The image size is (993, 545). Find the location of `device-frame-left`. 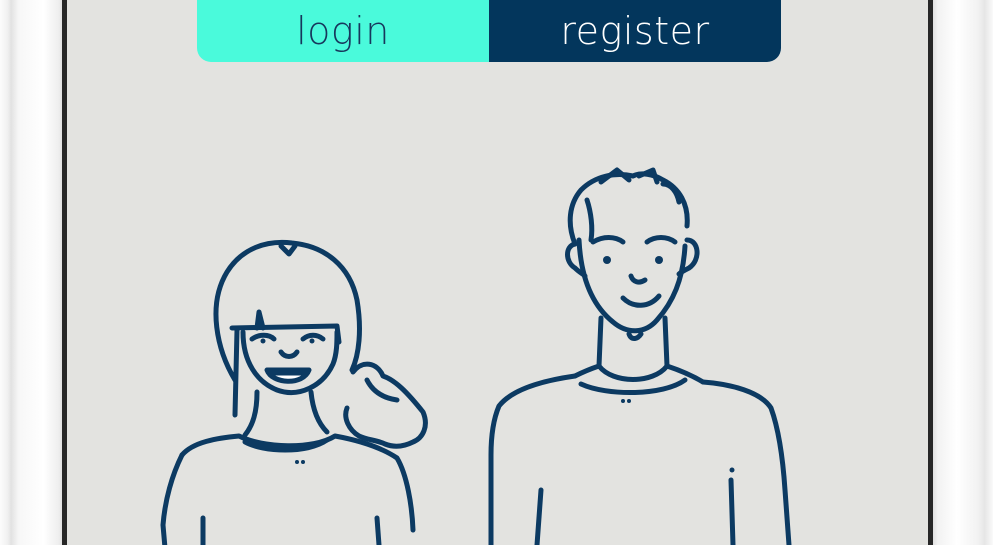

device-frame-left is located at coordinates (31, 272).